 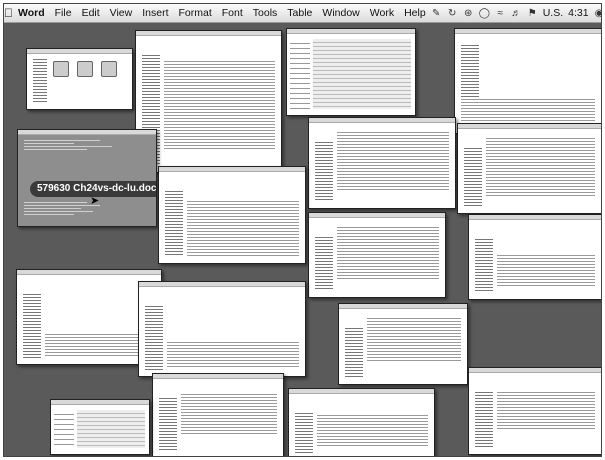 What do you see at coordinates (91, 13) in the screenshot?
I see `menu-edit: Edit` at bounding box center [91, 13].